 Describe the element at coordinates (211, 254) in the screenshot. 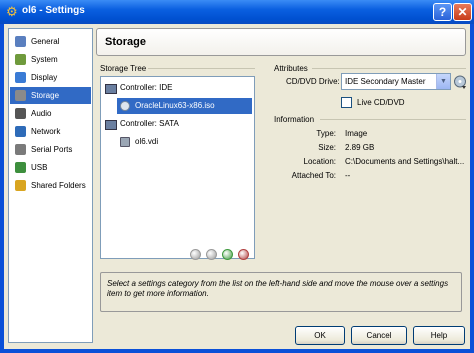

I see `remove-controller-button` at that location.